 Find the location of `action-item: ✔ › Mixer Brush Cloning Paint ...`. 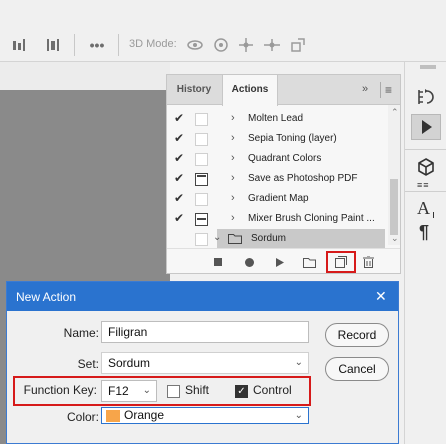

action-item: ✔ › Mixer Brush Cloning Paint ... is located at coordinates (277, 219).